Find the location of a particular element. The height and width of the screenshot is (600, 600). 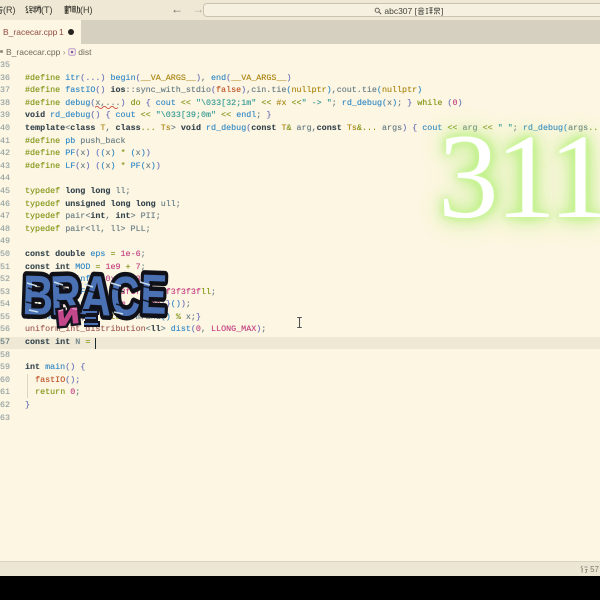

svg-text: B is located at coordinates (38, 298).